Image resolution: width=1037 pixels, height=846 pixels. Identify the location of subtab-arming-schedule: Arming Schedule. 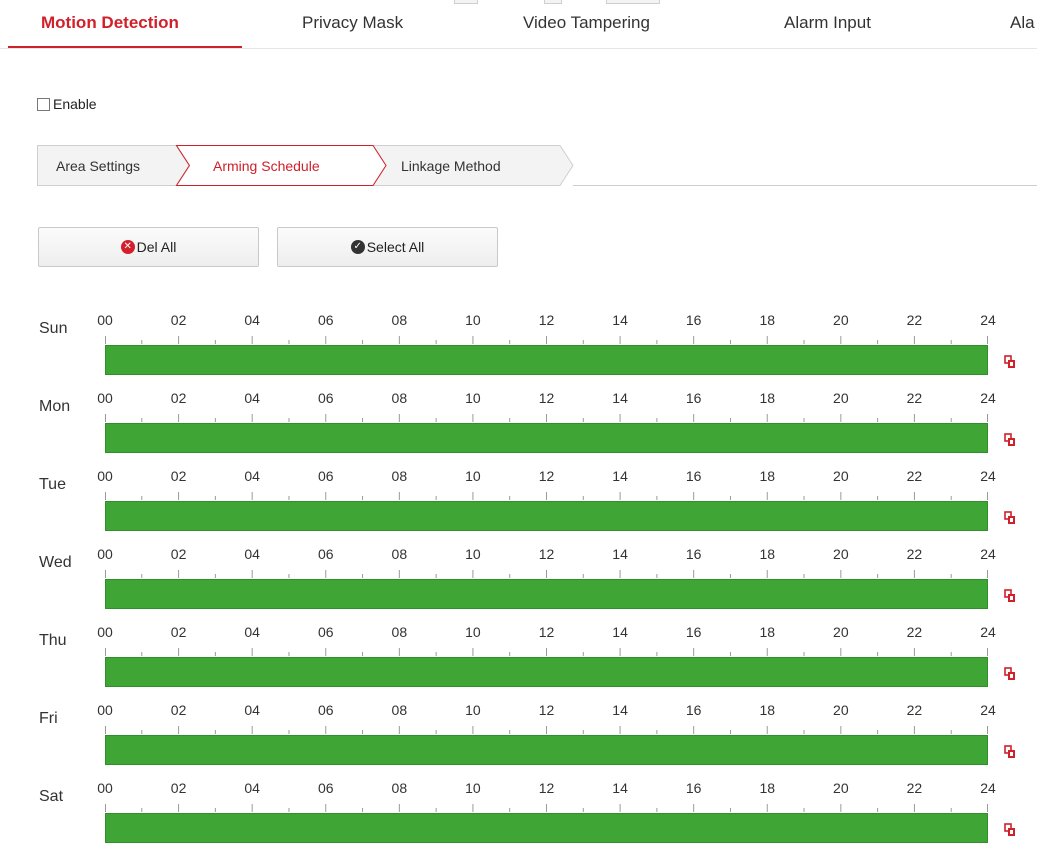
(266, 166).